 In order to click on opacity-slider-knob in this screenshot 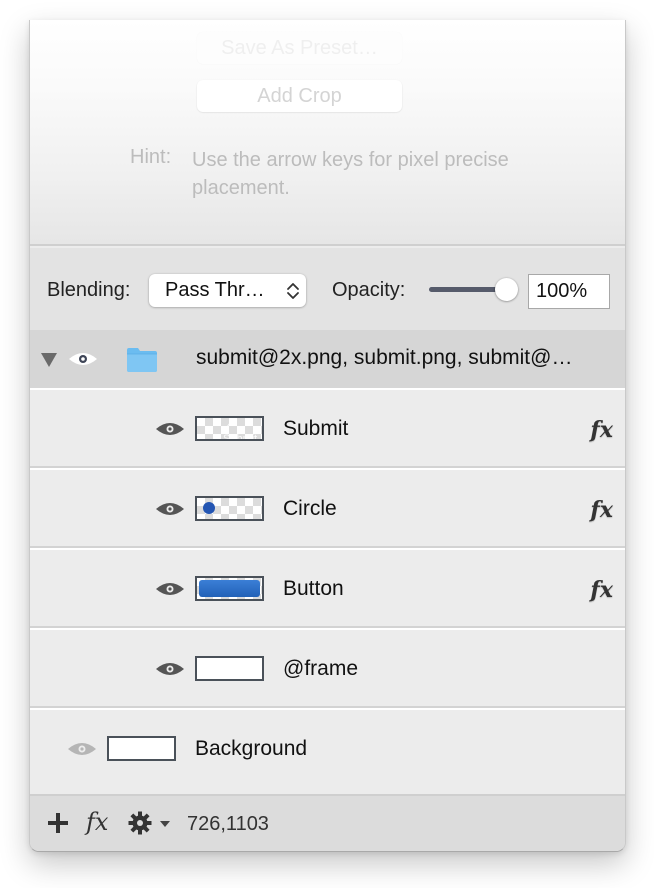, I will do `click(506, 289)`.